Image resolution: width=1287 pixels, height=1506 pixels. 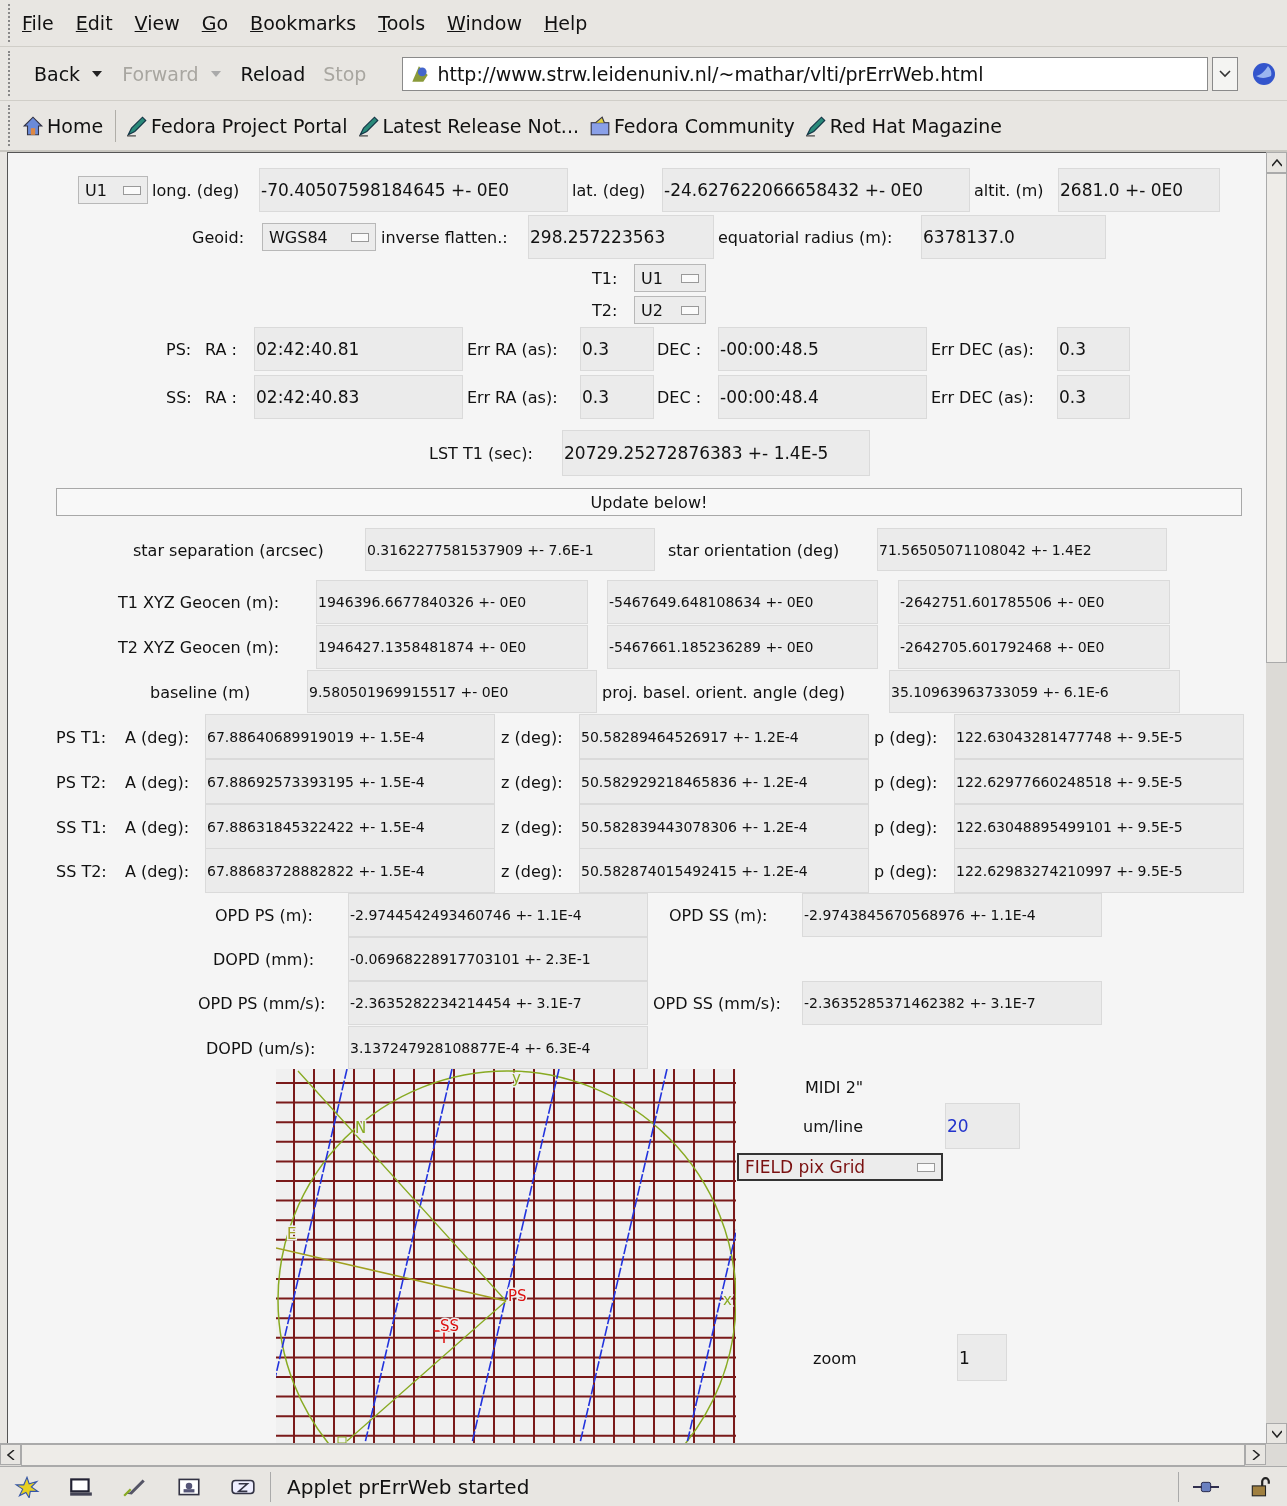 What do you see at coordinates (262, 1003) in the screenshot?
I see `field-label: OPD PS (mm/s):` at bounding box center [262, 1003].